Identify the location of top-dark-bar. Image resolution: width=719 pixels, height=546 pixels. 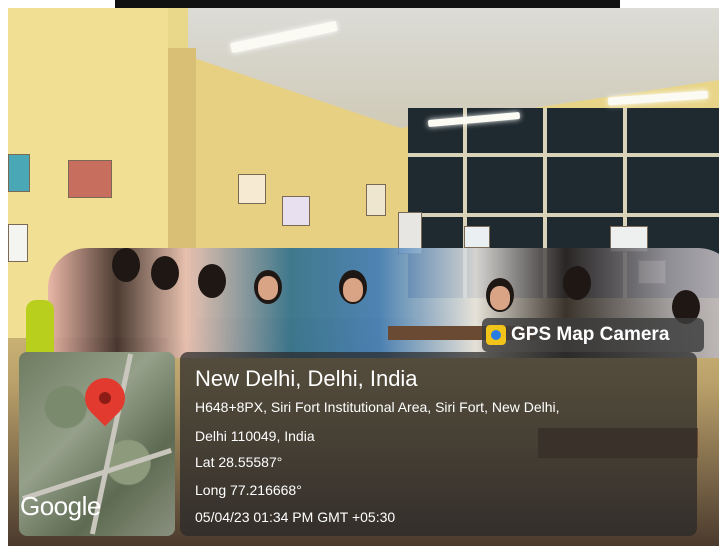
(367, 4).